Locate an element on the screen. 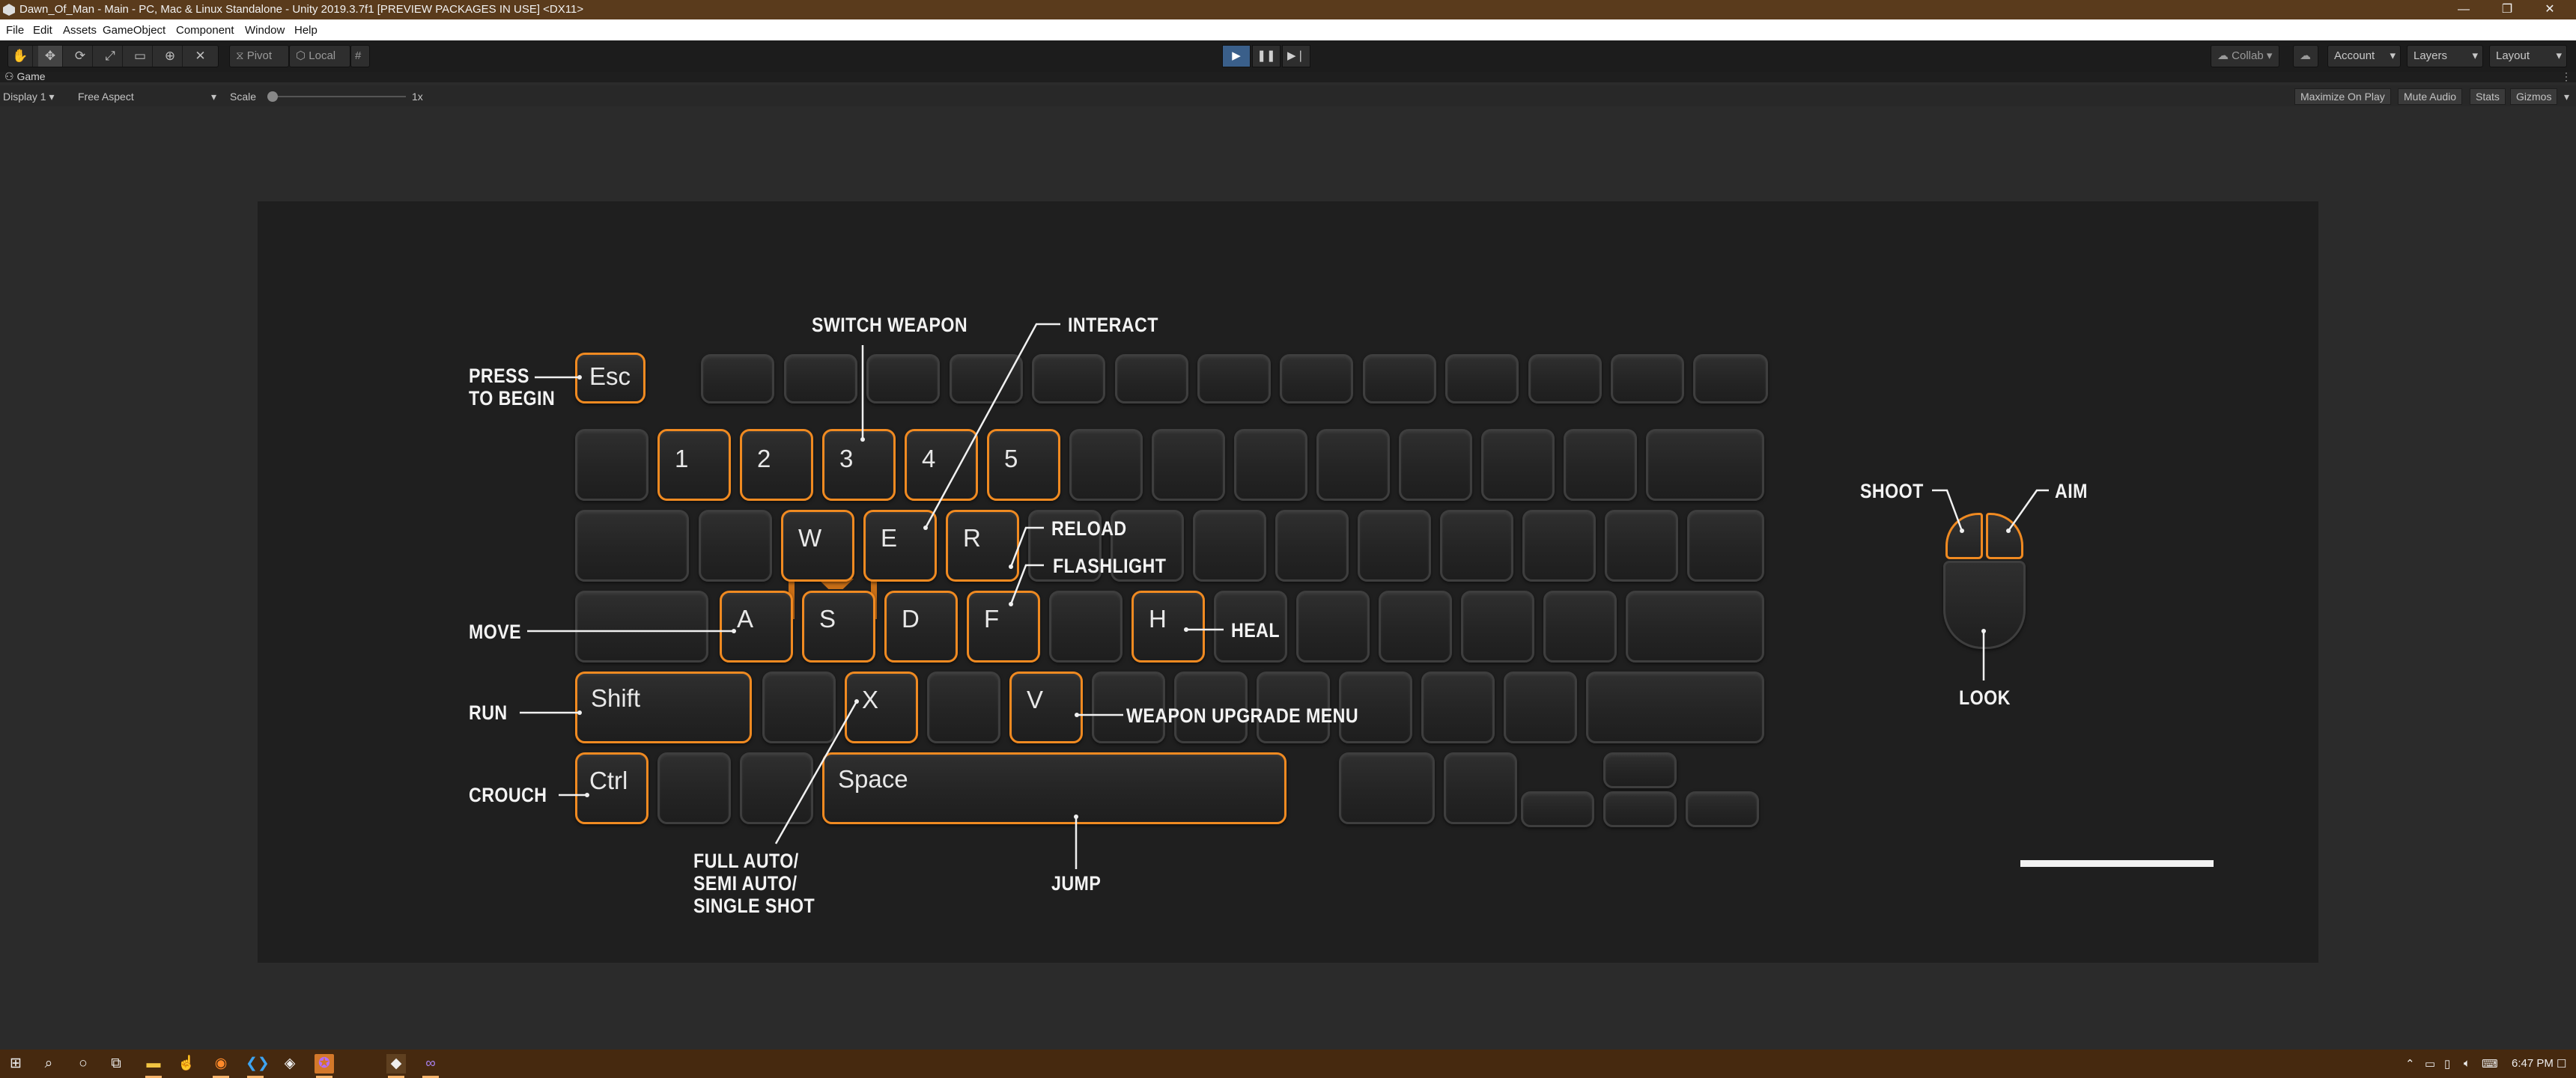  scale-slider-handle is located at coordinates (272, 96).